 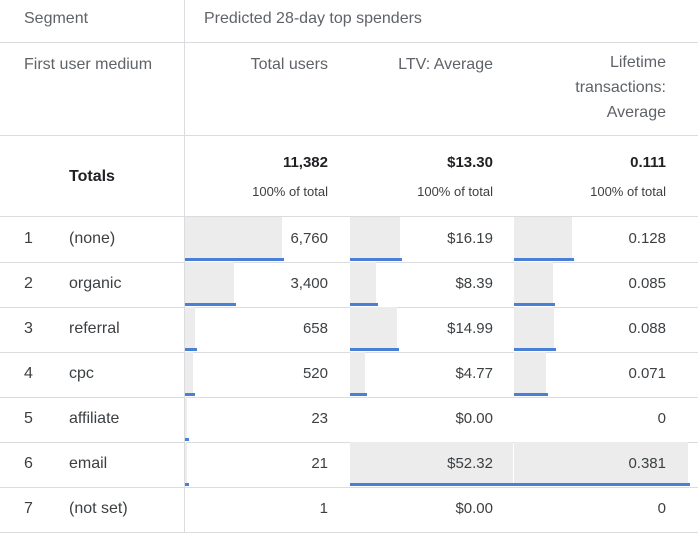 I want to click on cell-lifetime-transactions: 0.381, so click(x=647, y=463).